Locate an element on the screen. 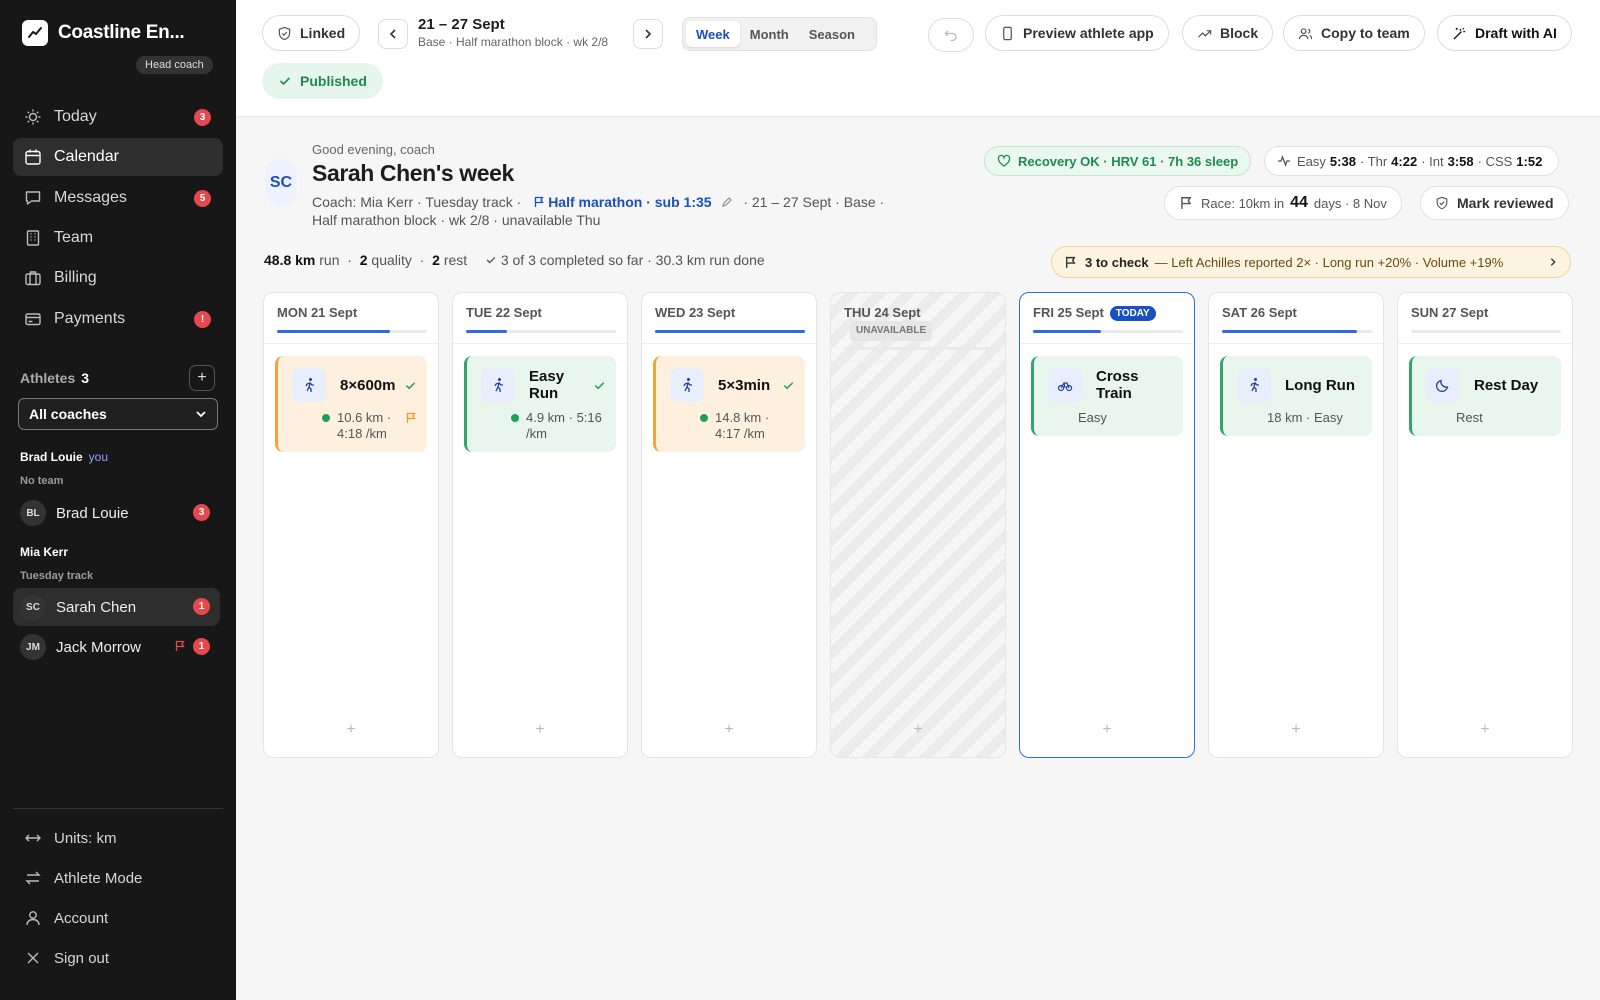  pace-int-label: · Int is located at coordinates (1432, 161).